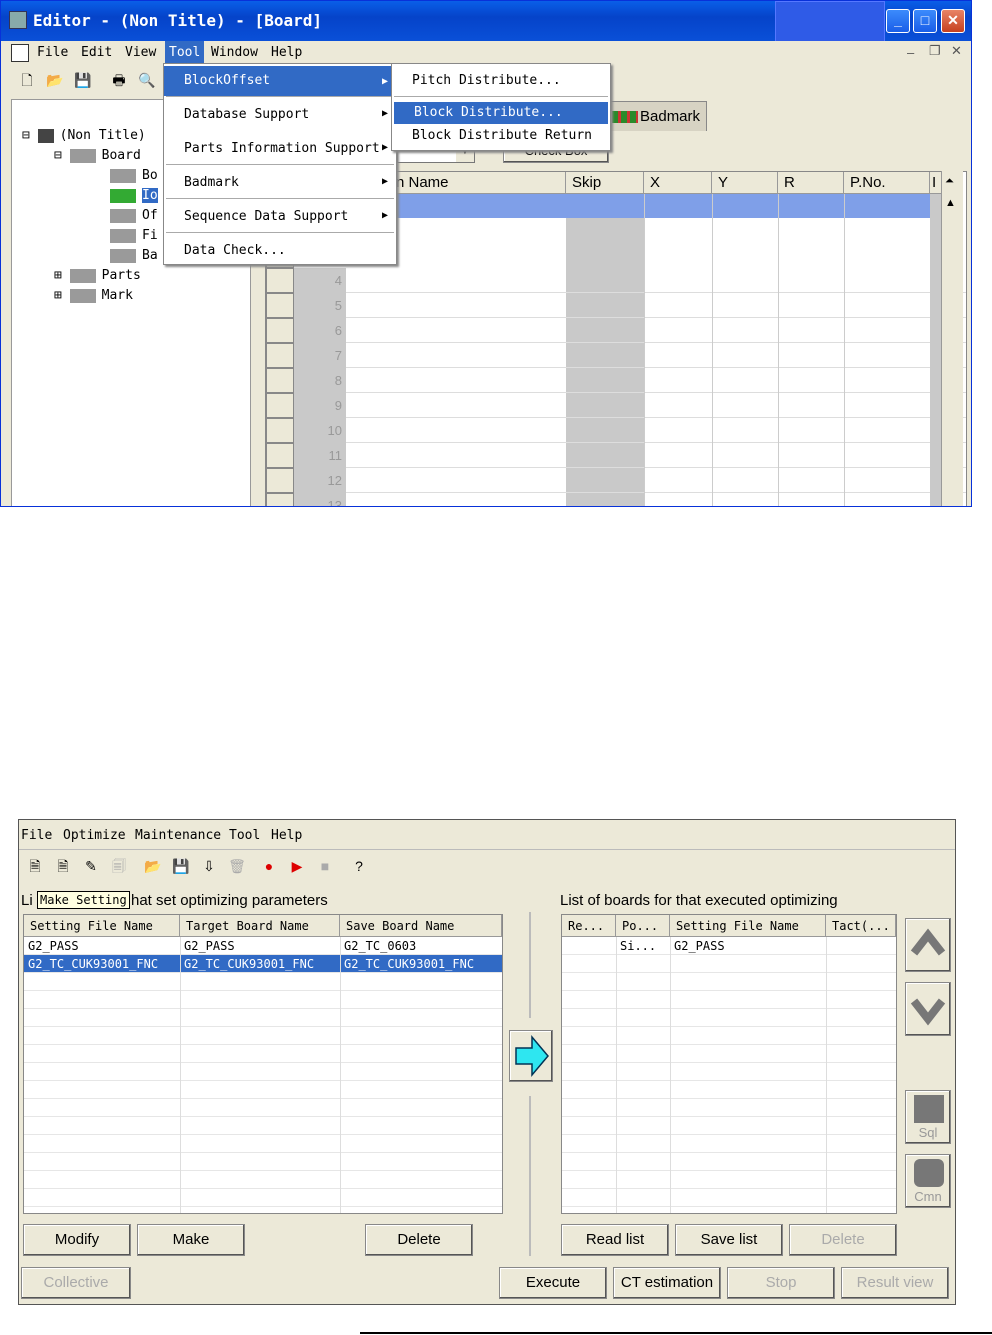 The image size is (992, 1335). What do you see at coordinates (616, 455) in the screenshot?
I see `grid-row: 11` at bounding box center [616, 455].